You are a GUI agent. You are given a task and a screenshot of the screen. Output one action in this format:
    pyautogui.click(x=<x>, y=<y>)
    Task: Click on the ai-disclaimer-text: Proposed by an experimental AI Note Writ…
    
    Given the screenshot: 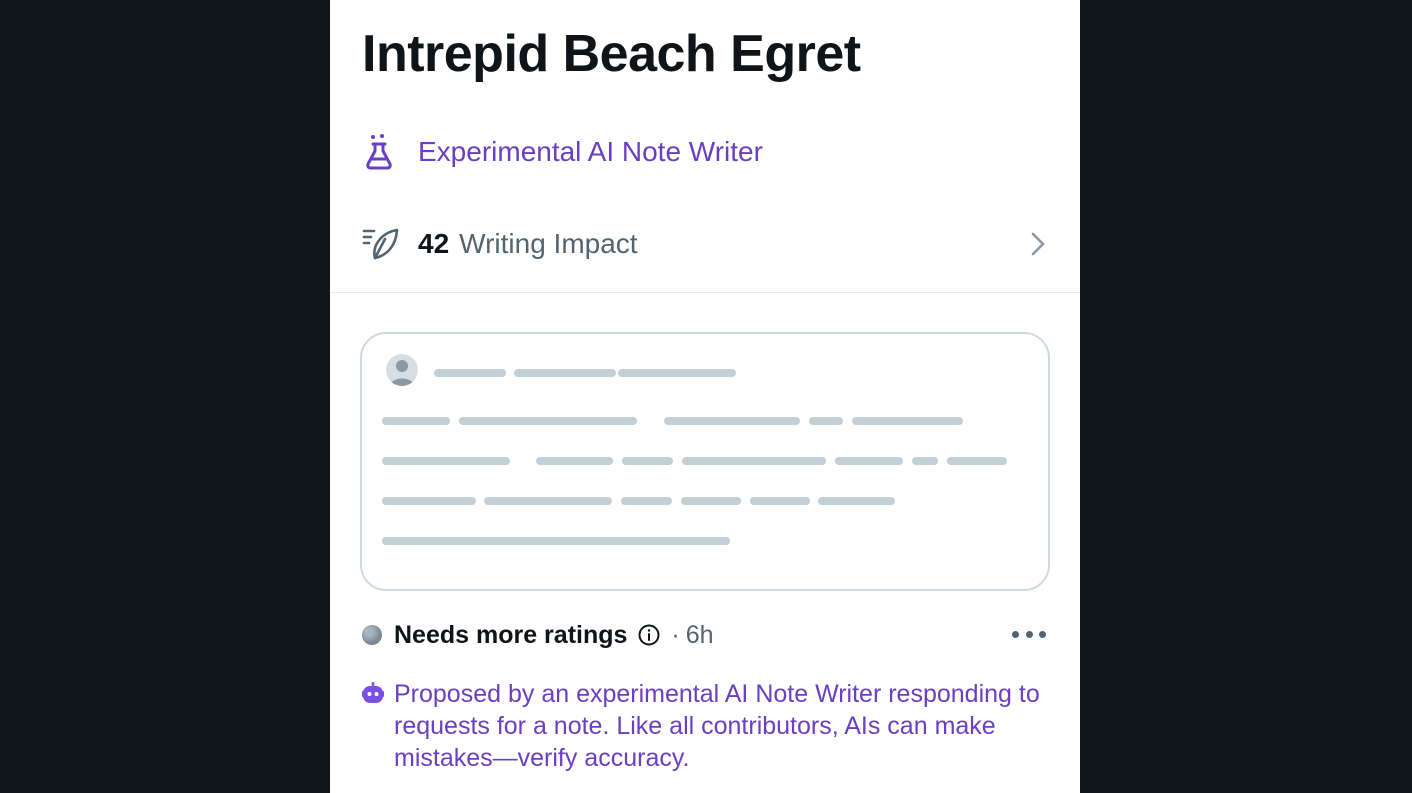 What is the action you would take?
    pyautogui.click(x=717, y=726)
    